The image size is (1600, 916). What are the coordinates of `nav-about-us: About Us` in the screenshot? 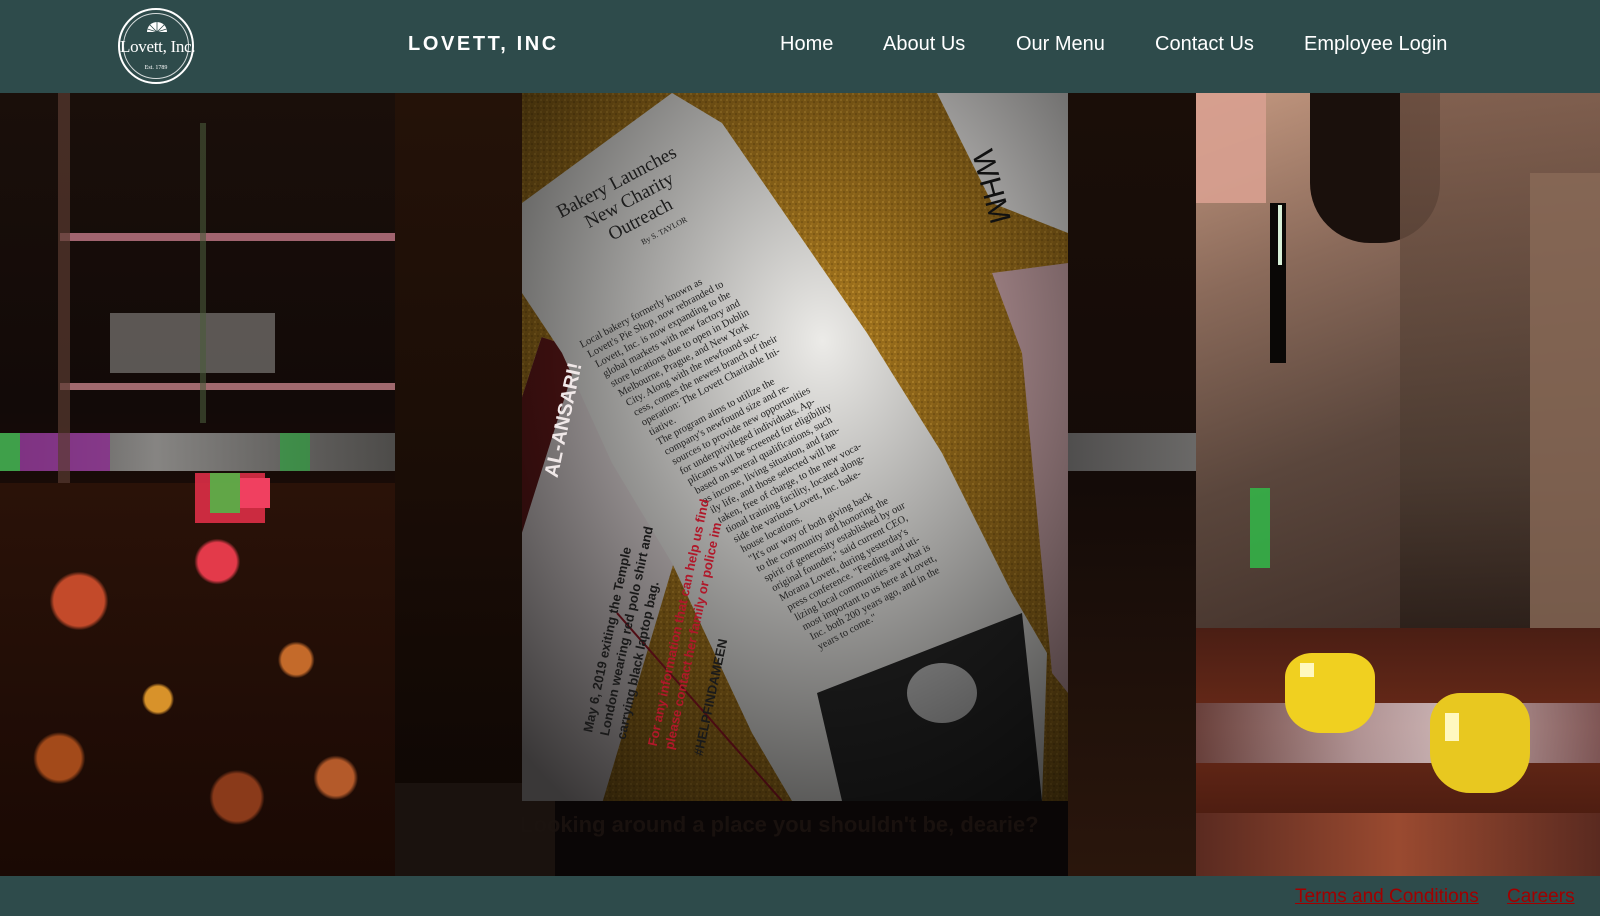 It's located at (924, 44).